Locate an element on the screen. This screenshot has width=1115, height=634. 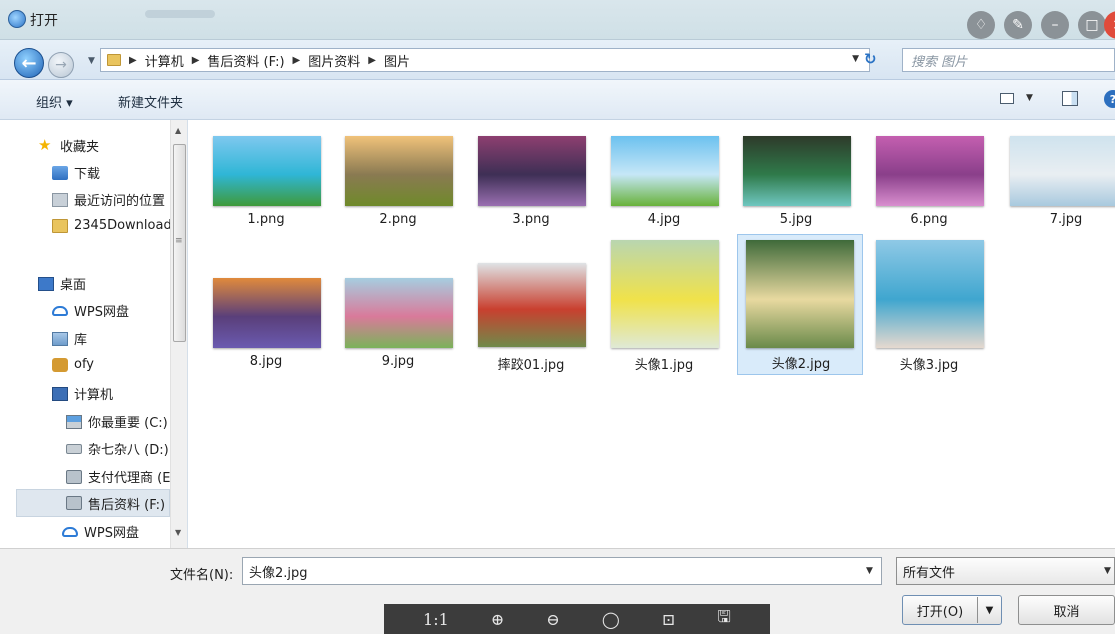
nav-item-2345downloads: 2345Downloads is located at coordinates (115, 225).